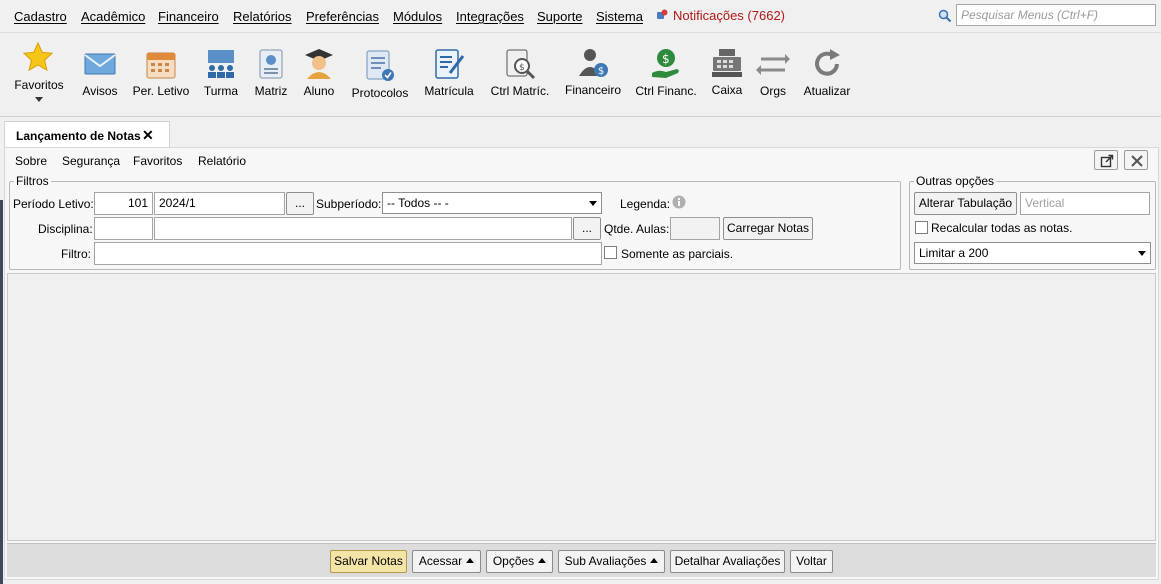  I want to click on finance-person-icon: $, so click(593, 63).